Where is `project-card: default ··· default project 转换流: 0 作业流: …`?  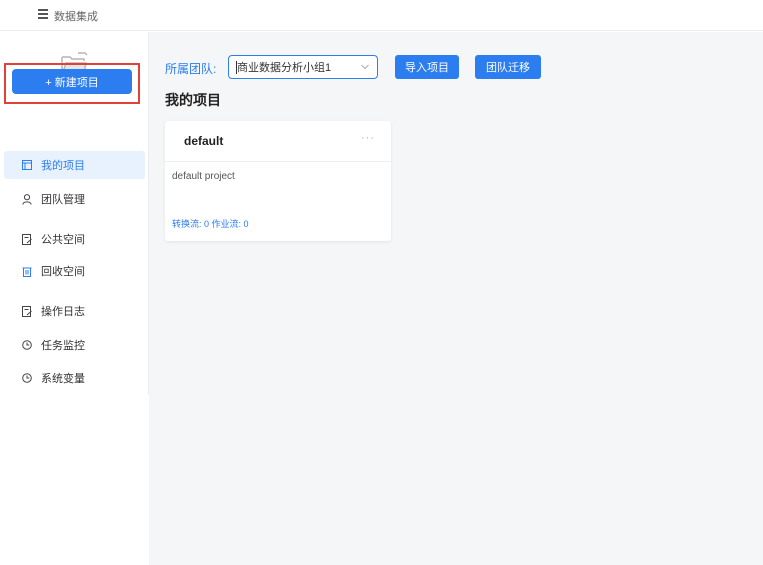 project-card: default ··· default project 转换流: 0 作业流: … is located at coordinates (278, 181).